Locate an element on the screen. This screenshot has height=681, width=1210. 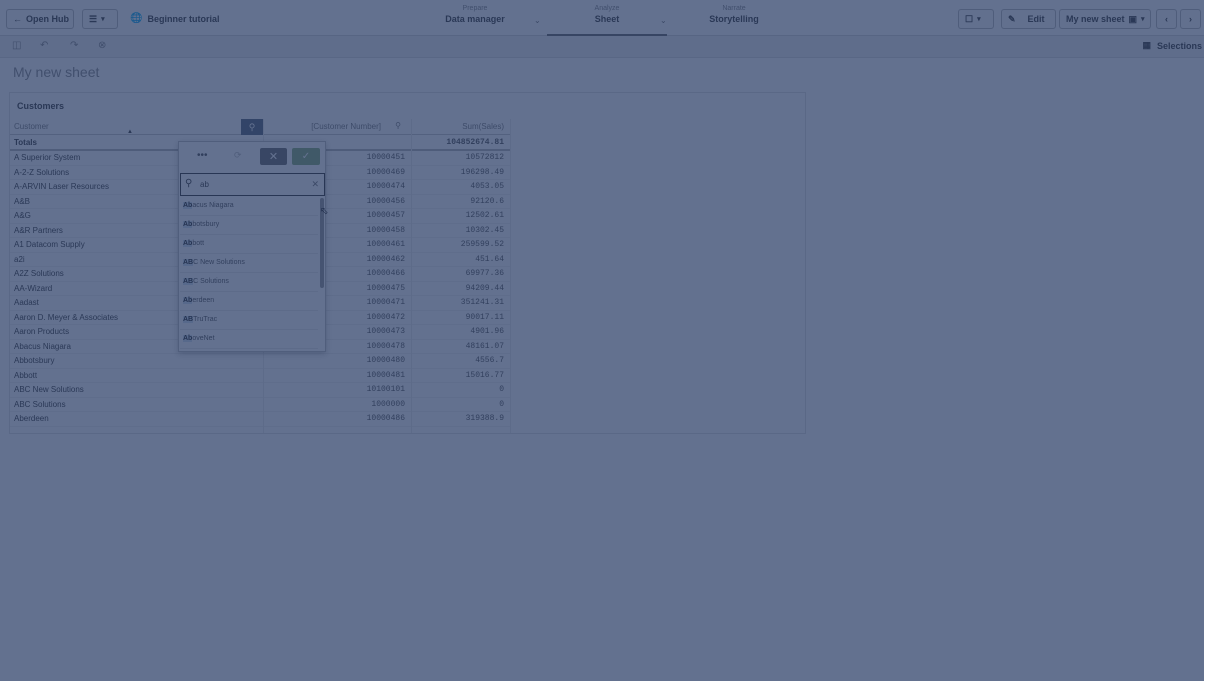
sum-sales-cell: 12502.61 is located at coordinates (484, 215).